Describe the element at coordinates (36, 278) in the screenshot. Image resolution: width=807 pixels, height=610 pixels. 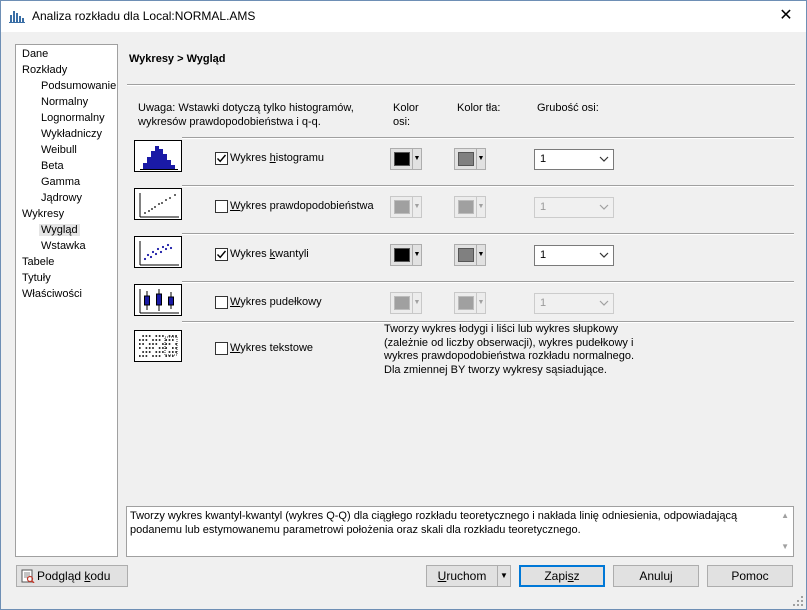
I see `nav-item: Tytuły` at that location.